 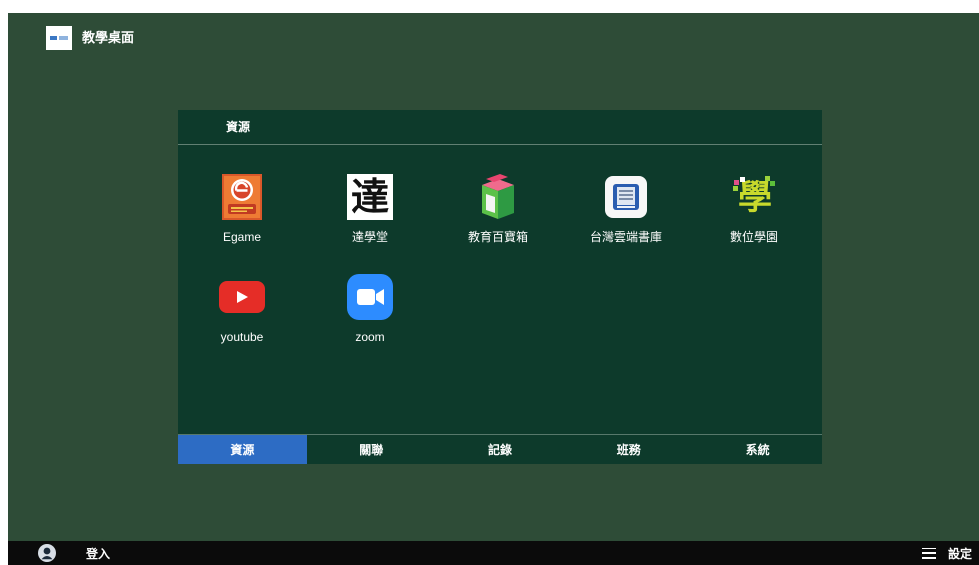 I want to click on tab-label: 記錄, so click(x=499, y=450).